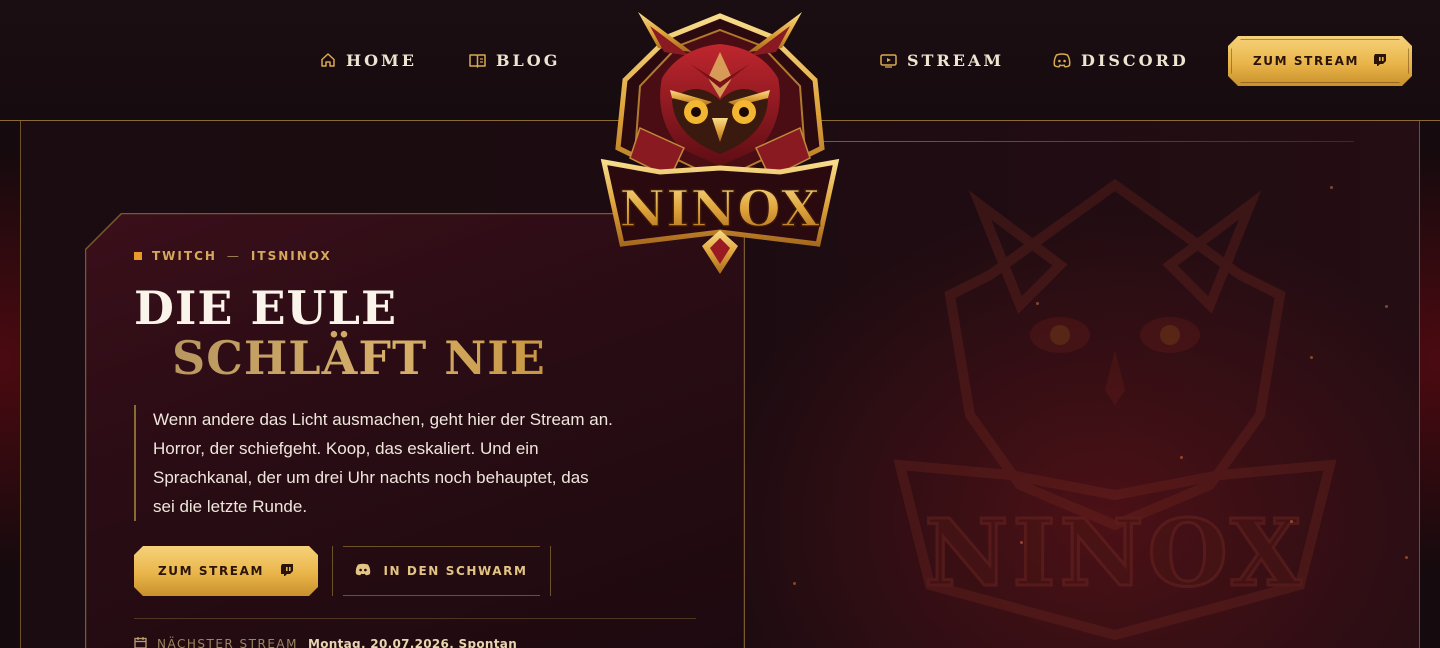  What do you see at coordinates (227, 642) in the screenshot?
I see `next-stream-label: NÄCHSTER STREAM` at bounding box center [227, 642].